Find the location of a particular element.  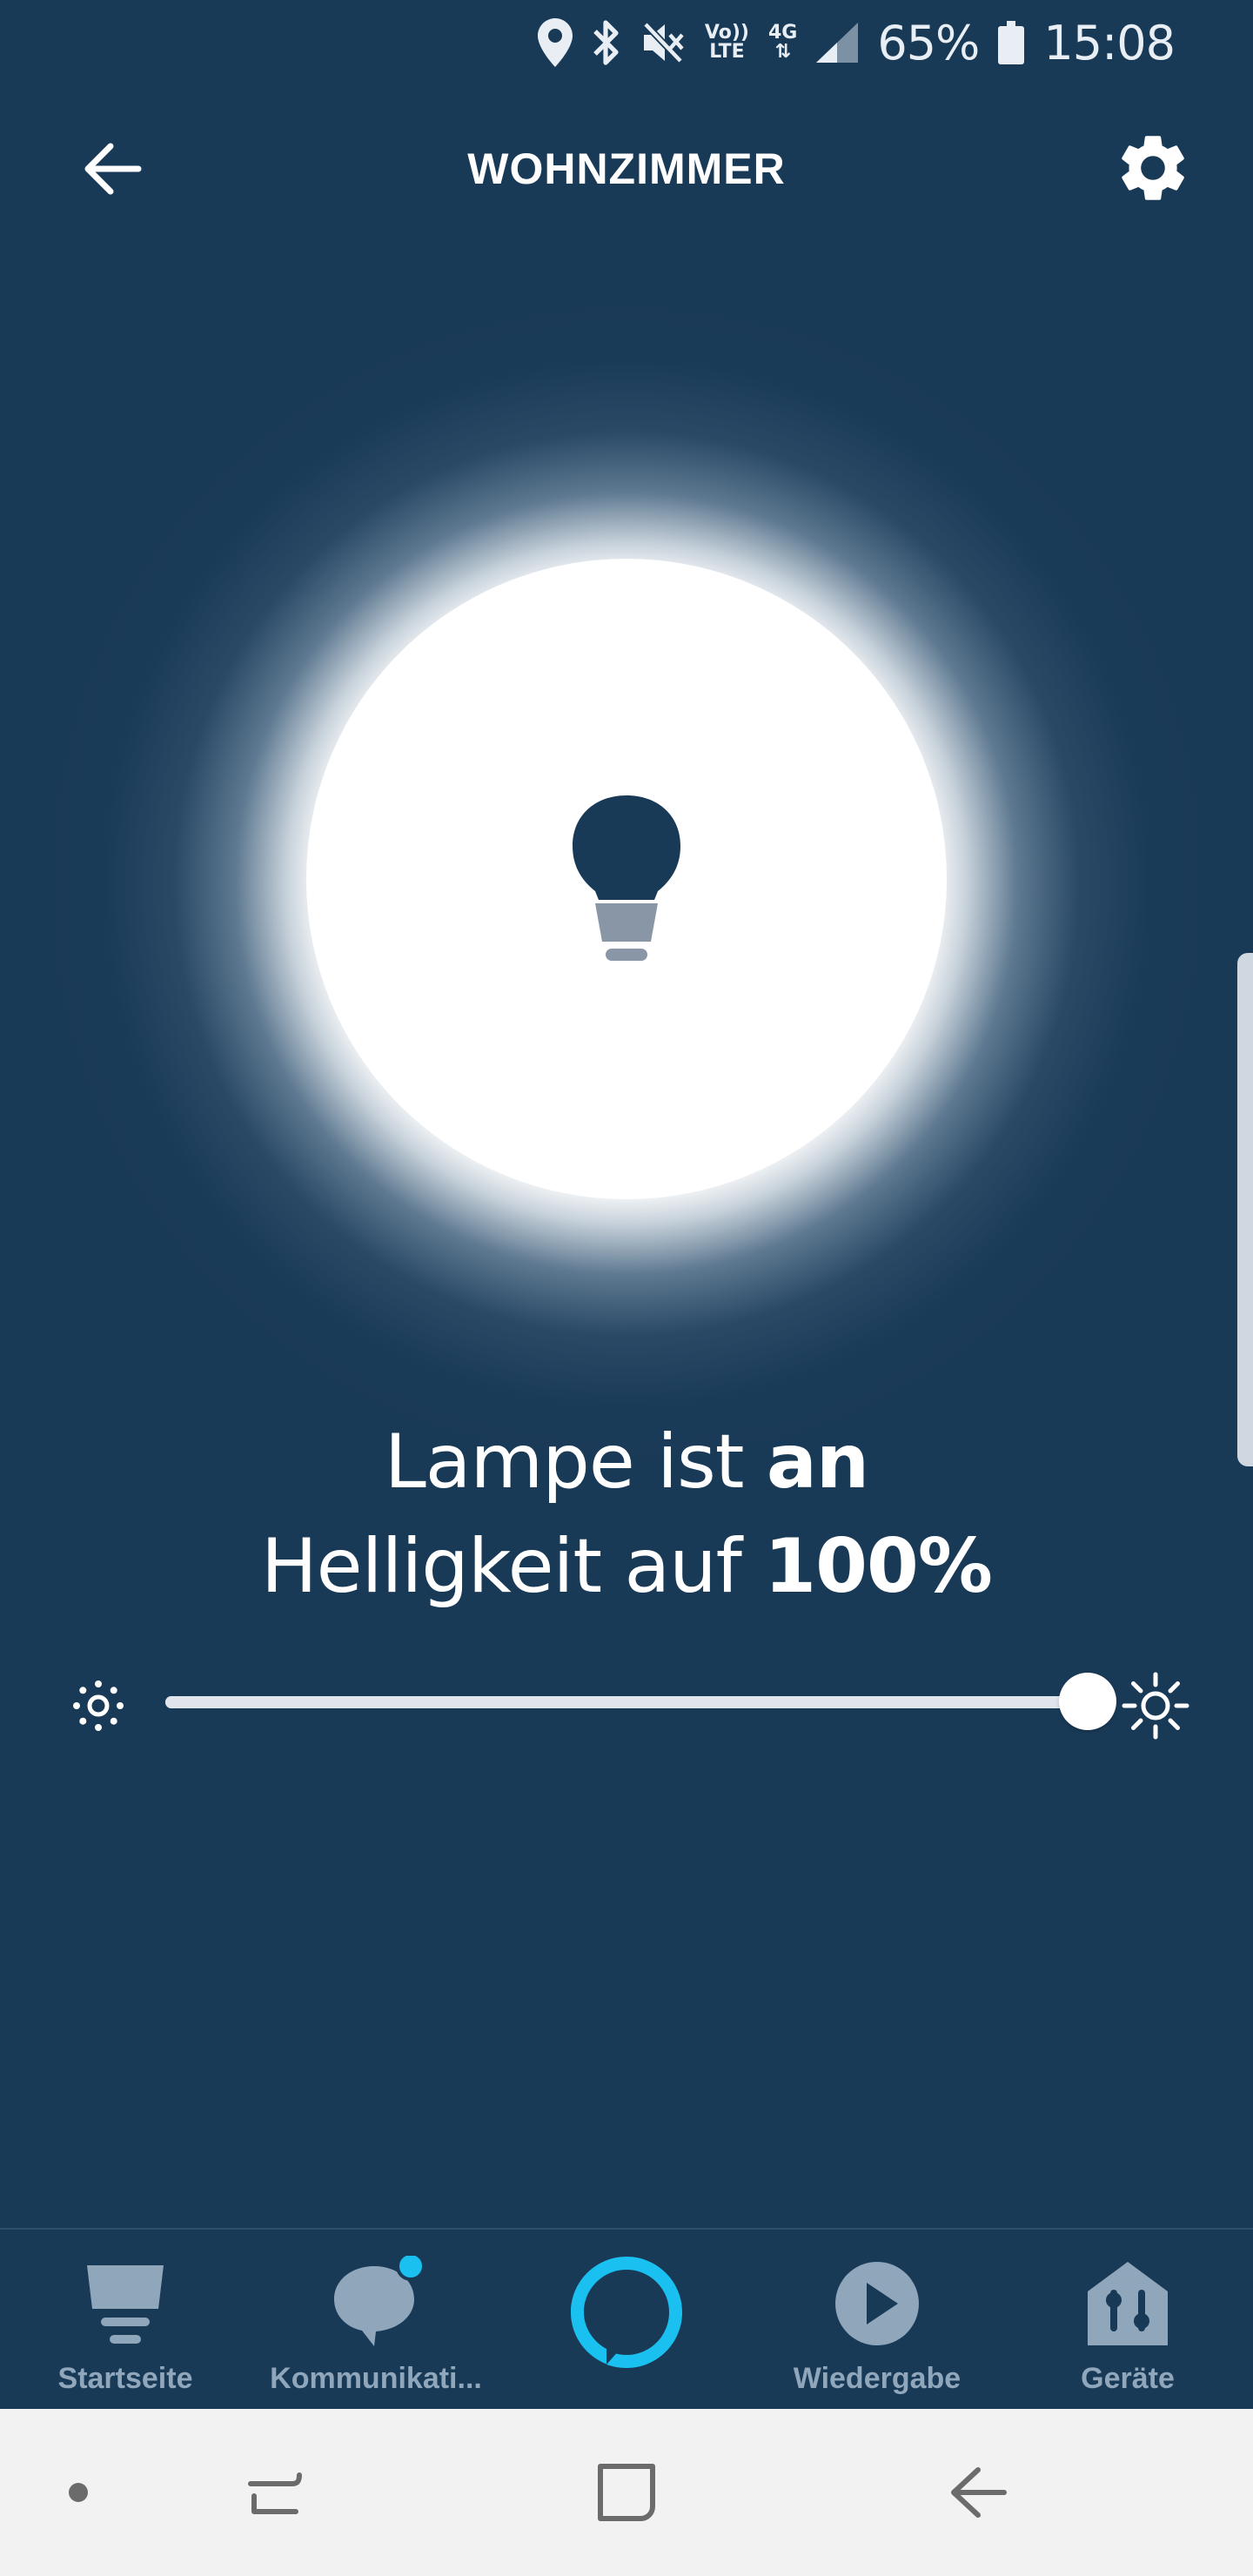

home-system-button is located at coordinates (626, 2492).